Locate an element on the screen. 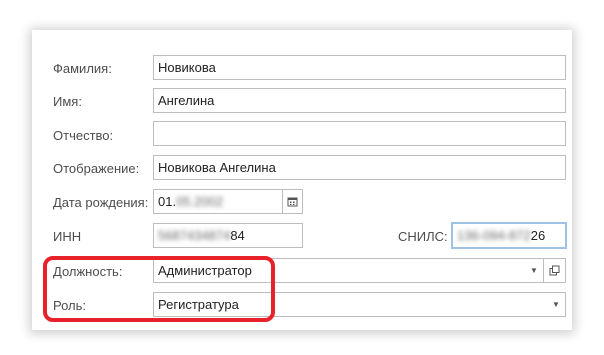  open-form-icon is located at coordinates (554, 270).